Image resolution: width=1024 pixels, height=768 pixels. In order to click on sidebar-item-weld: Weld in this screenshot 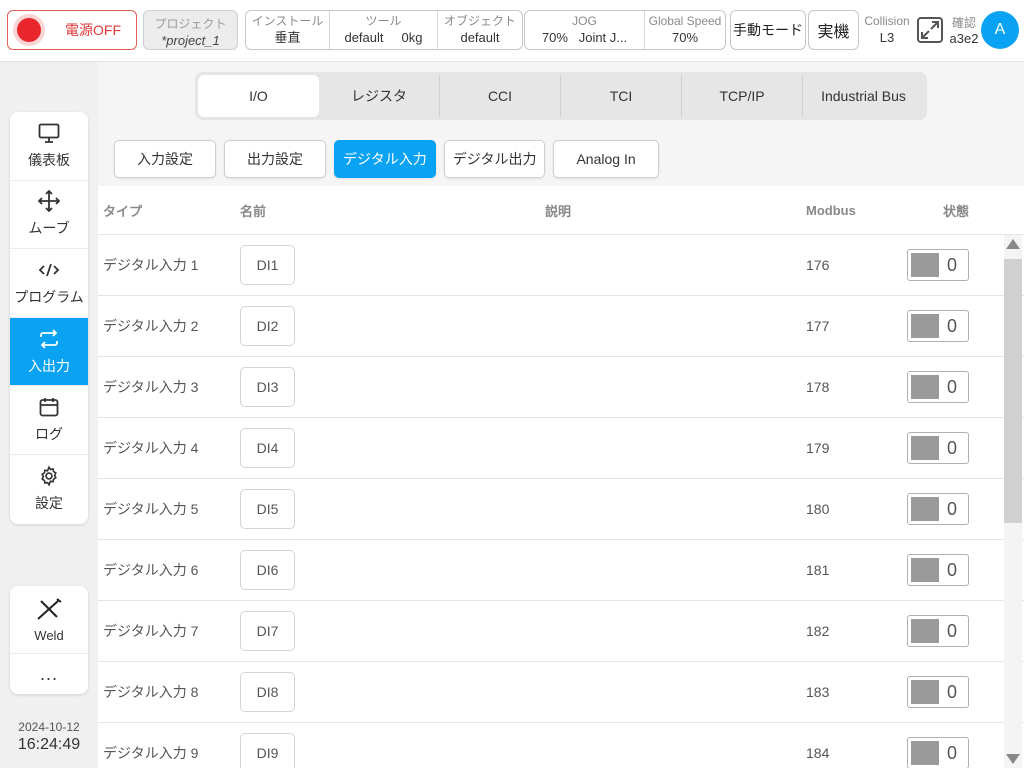, I will do `click(49, 620)`.